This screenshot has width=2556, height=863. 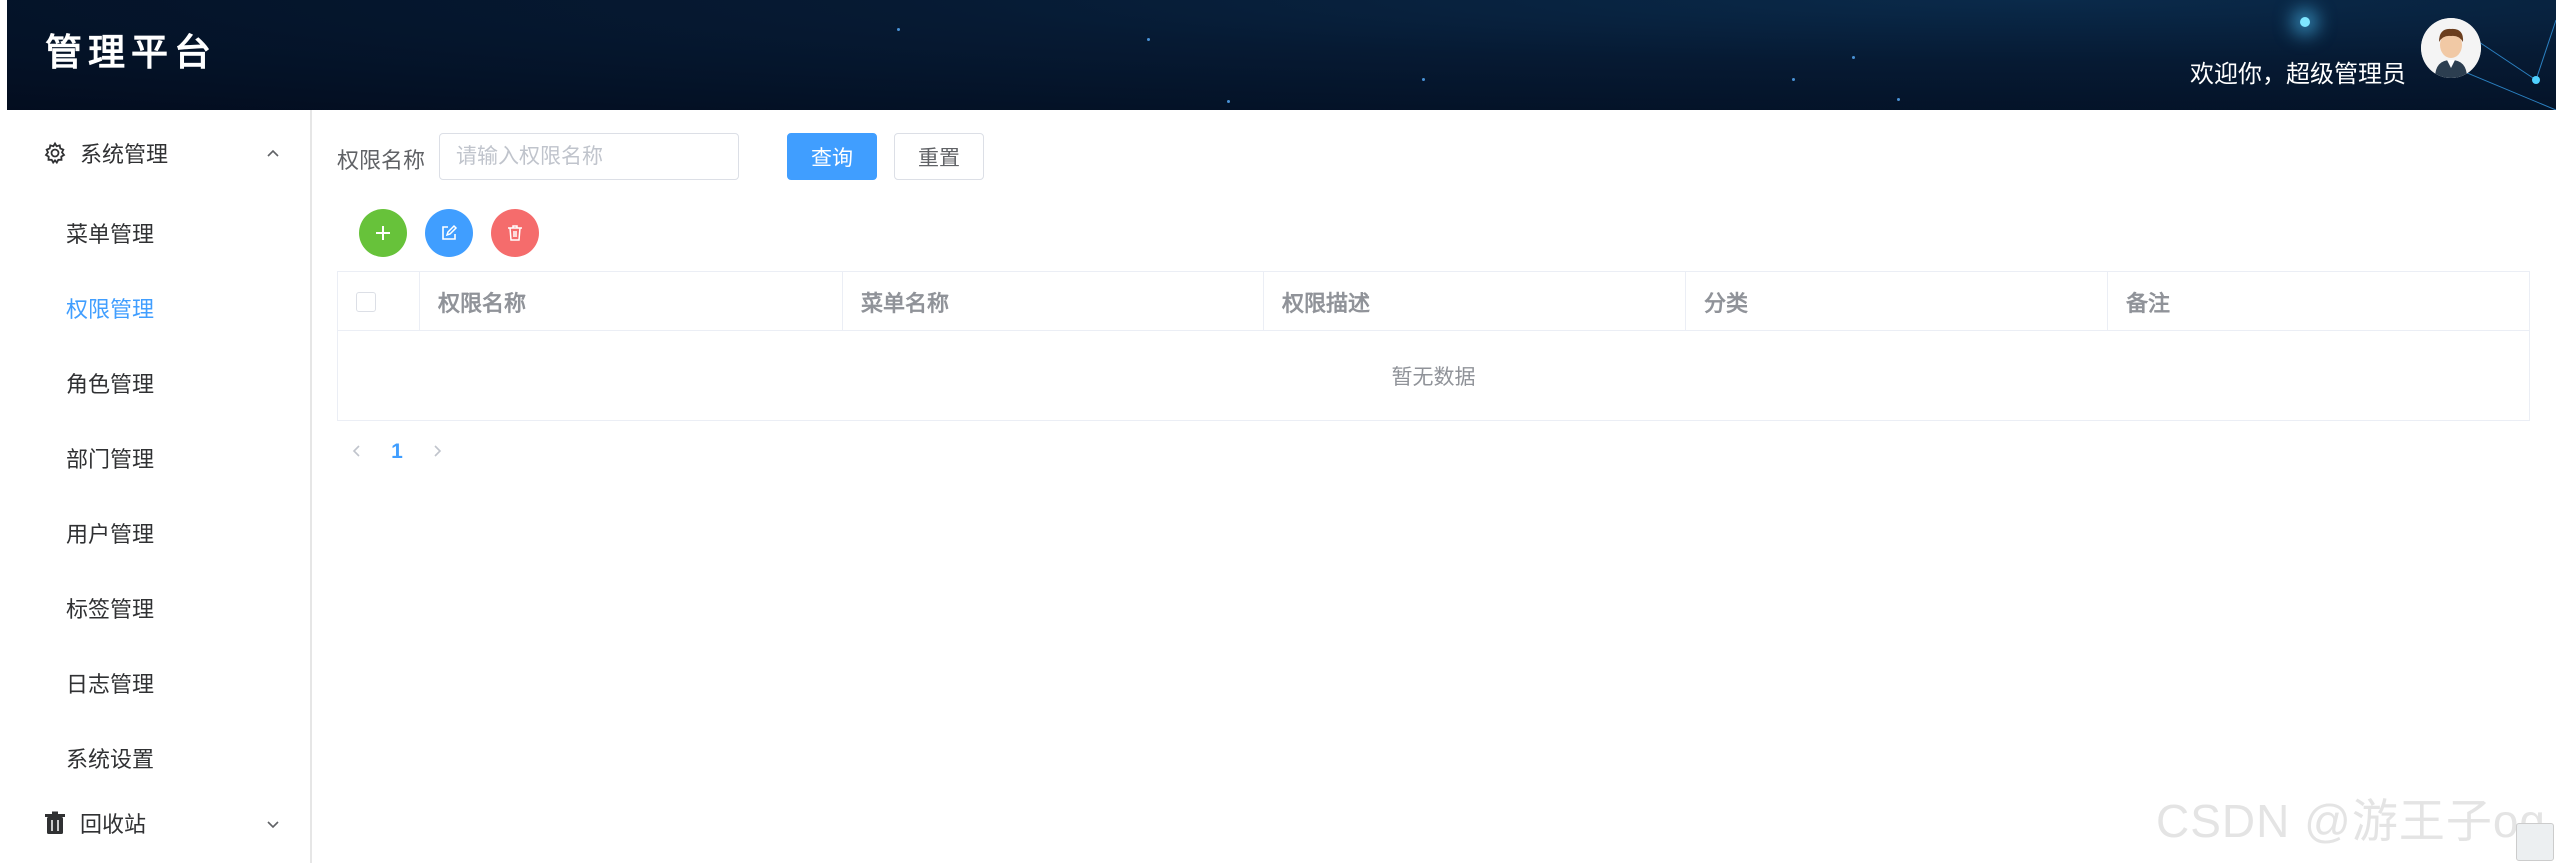 I want to click on sidebar-item-label: 用户管理, so click(x=110, y=534).